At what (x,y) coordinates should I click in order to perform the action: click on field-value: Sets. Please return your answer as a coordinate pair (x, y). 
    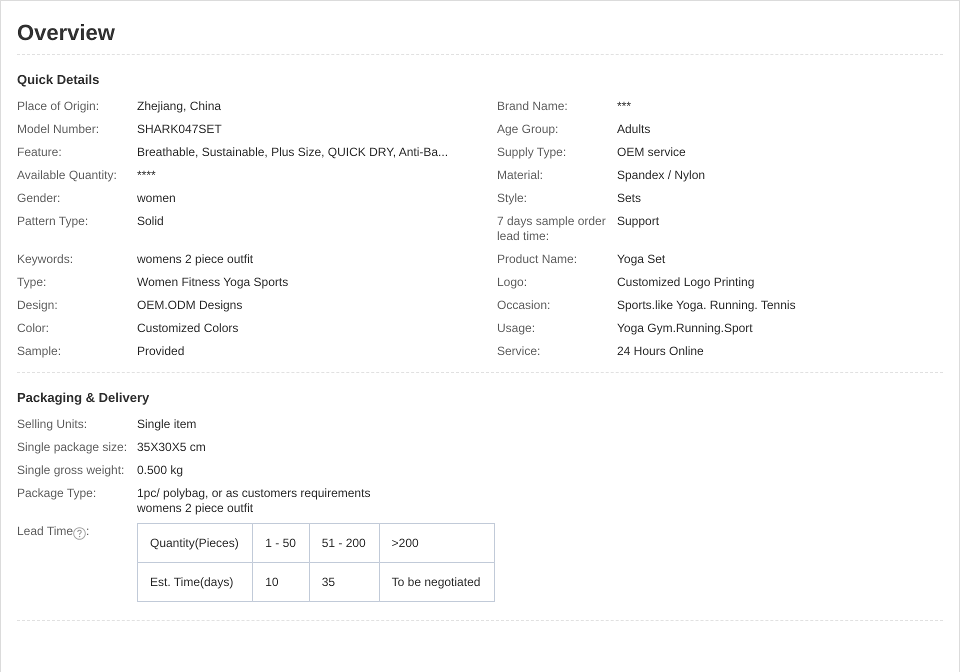
    Looking at the image, I should click on (629, 198).